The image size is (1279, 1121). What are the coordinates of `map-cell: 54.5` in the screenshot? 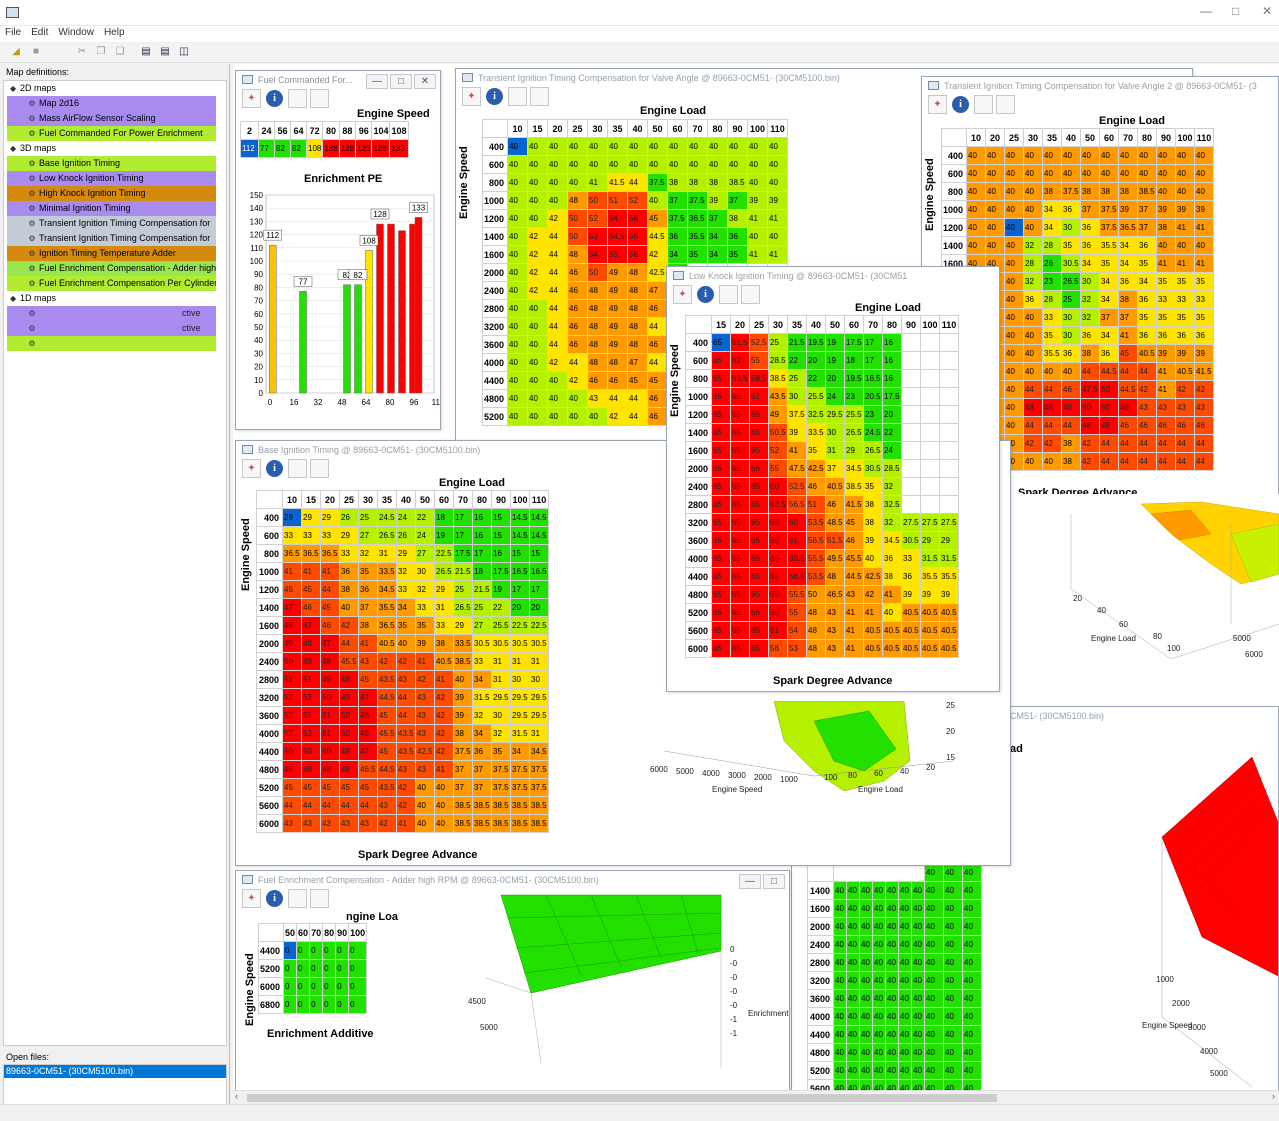 It's located at (618, 236).